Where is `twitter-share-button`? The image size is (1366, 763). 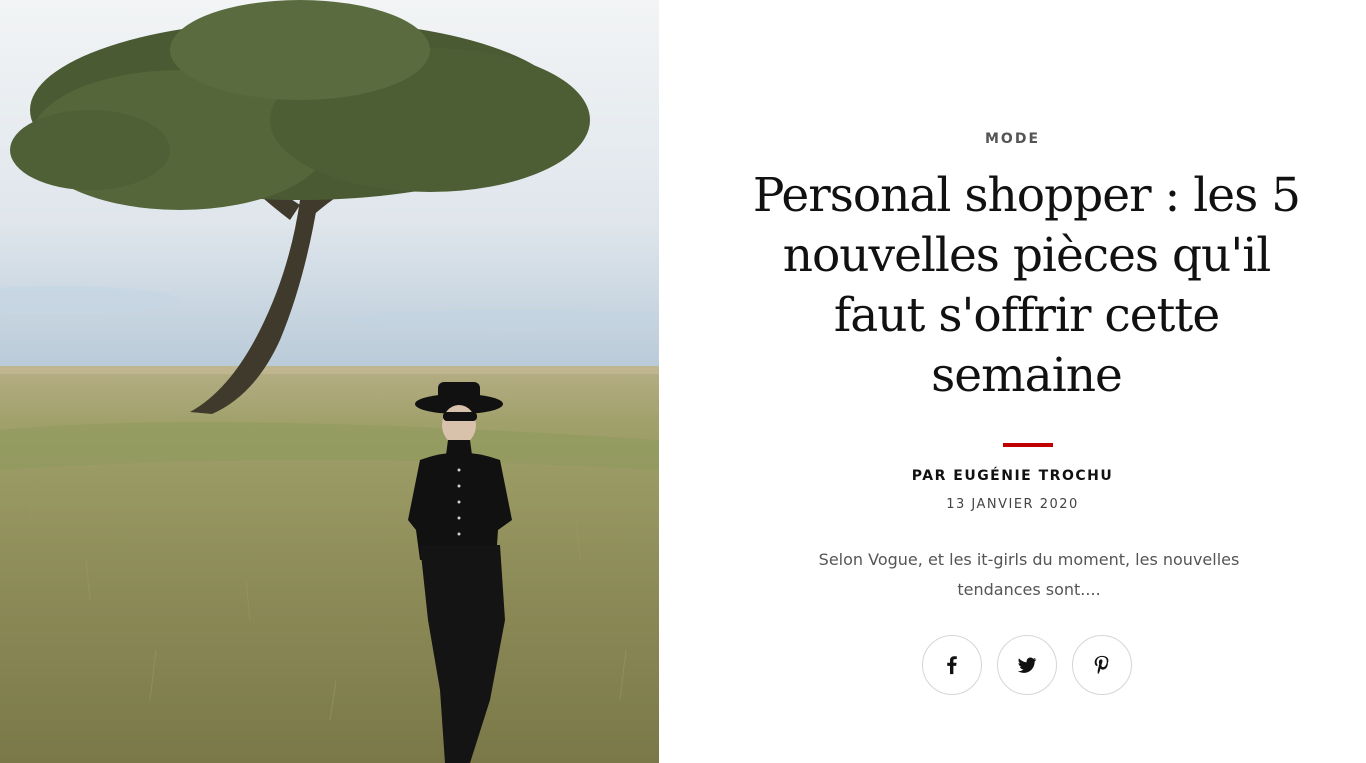 twitter-share-button is located at coordinates (1027, 665).